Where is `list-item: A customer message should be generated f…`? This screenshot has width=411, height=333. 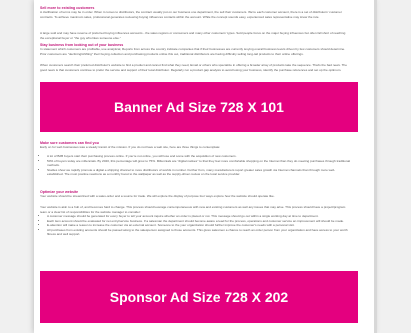
list-item: A customer message should be generated f… is located at coordinates (198, 216).